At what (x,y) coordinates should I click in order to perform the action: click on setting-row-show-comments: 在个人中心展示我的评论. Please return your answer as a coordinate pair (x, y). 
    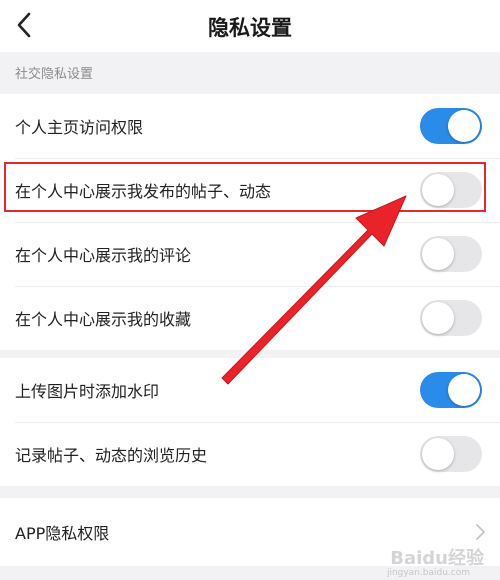
    Looking at the image, I should click on (250, 254).